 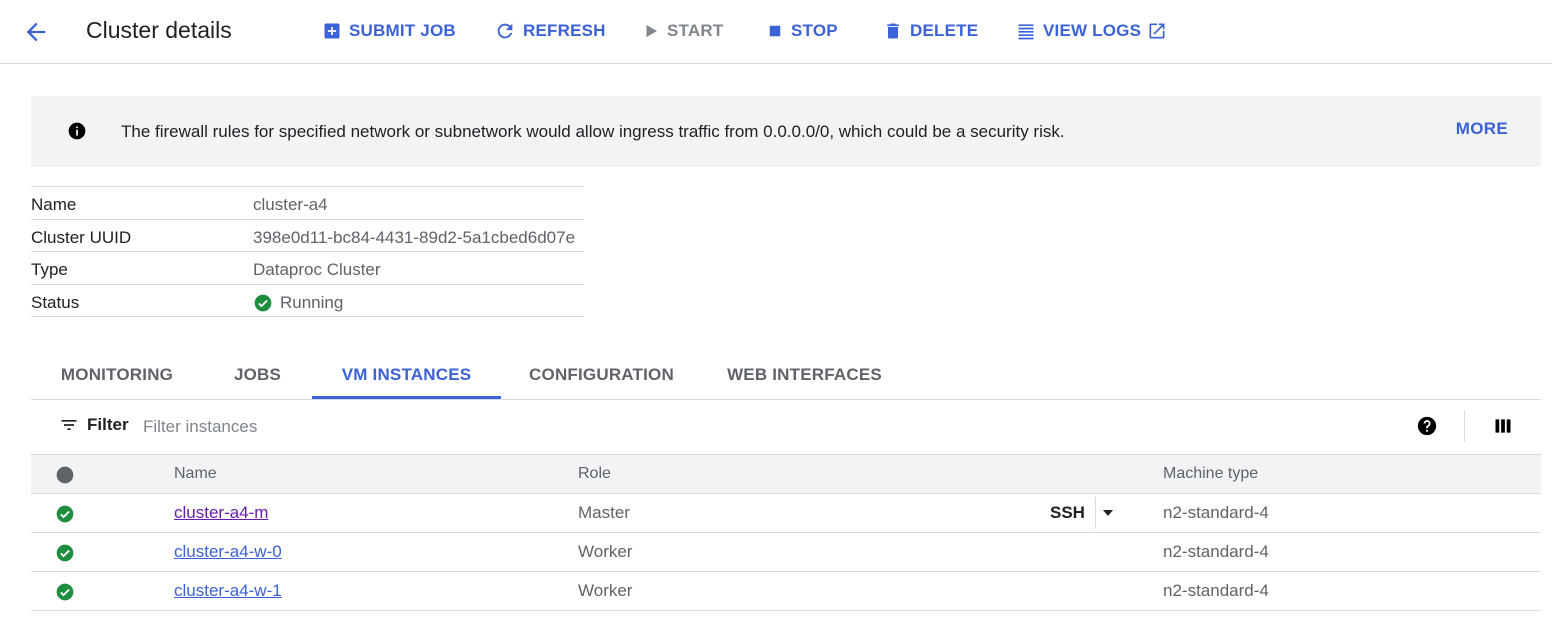 I want to click on detail-row-status: Status Running, so click(x=307, y=301).